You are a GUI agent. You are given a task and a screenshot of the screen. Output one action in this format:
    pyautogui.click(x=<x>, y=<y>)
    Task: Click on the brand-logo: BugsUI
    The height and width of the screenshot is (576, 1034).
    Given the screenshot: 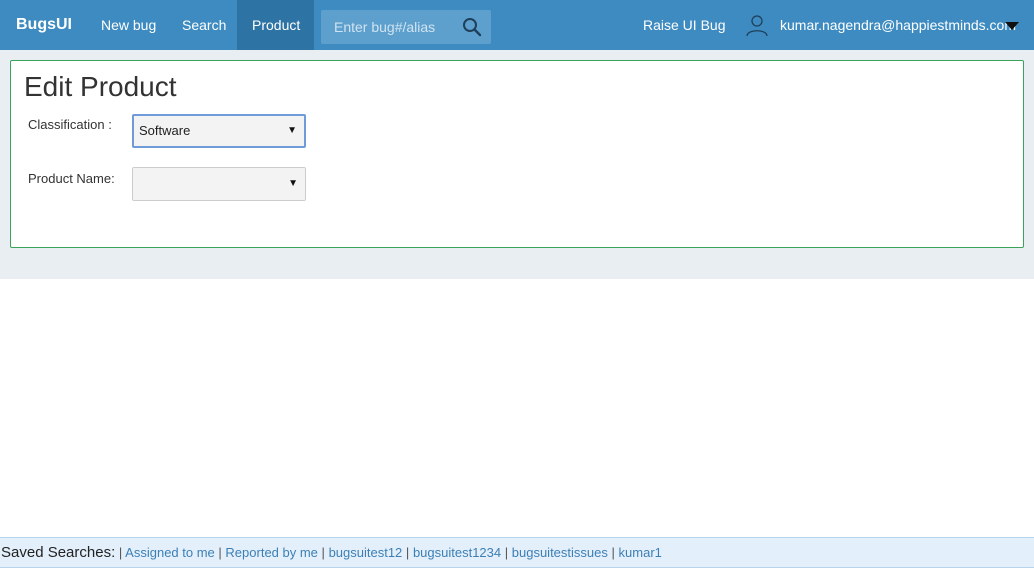 What is the action you would take?
    pyautogui.click(x=44, y=25)
    